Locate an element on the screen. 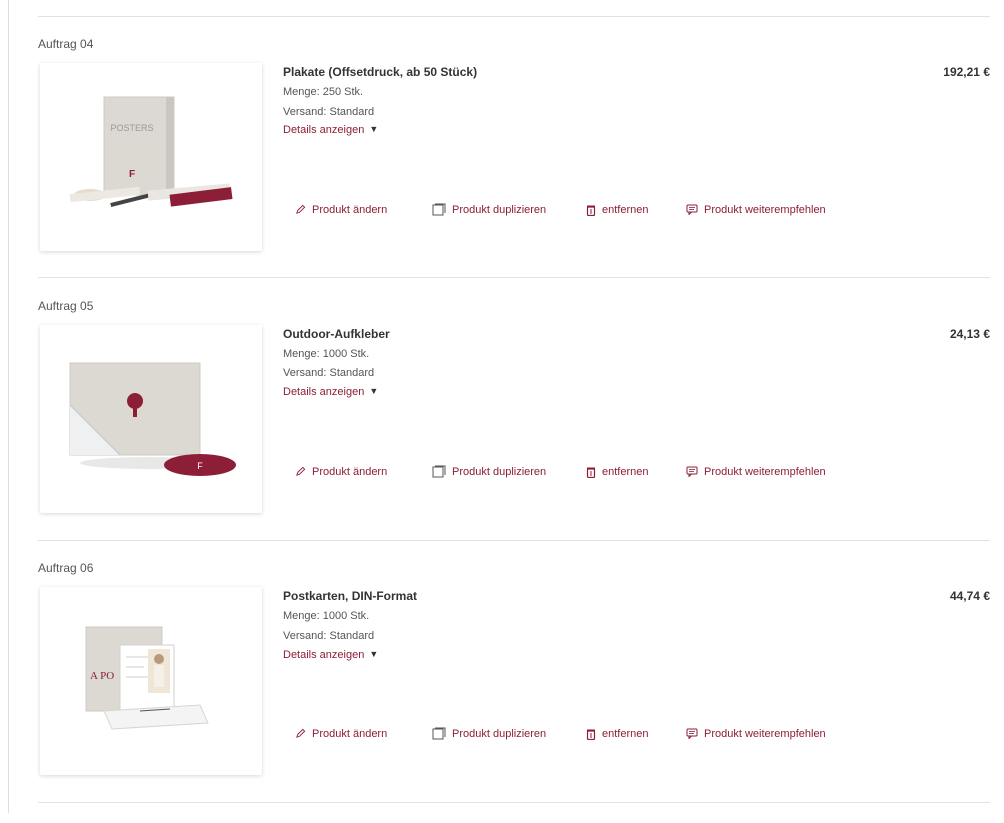 The width and height of the screenshot is (1004, 823). product-image: A PO is located at coordinates (151, 681).